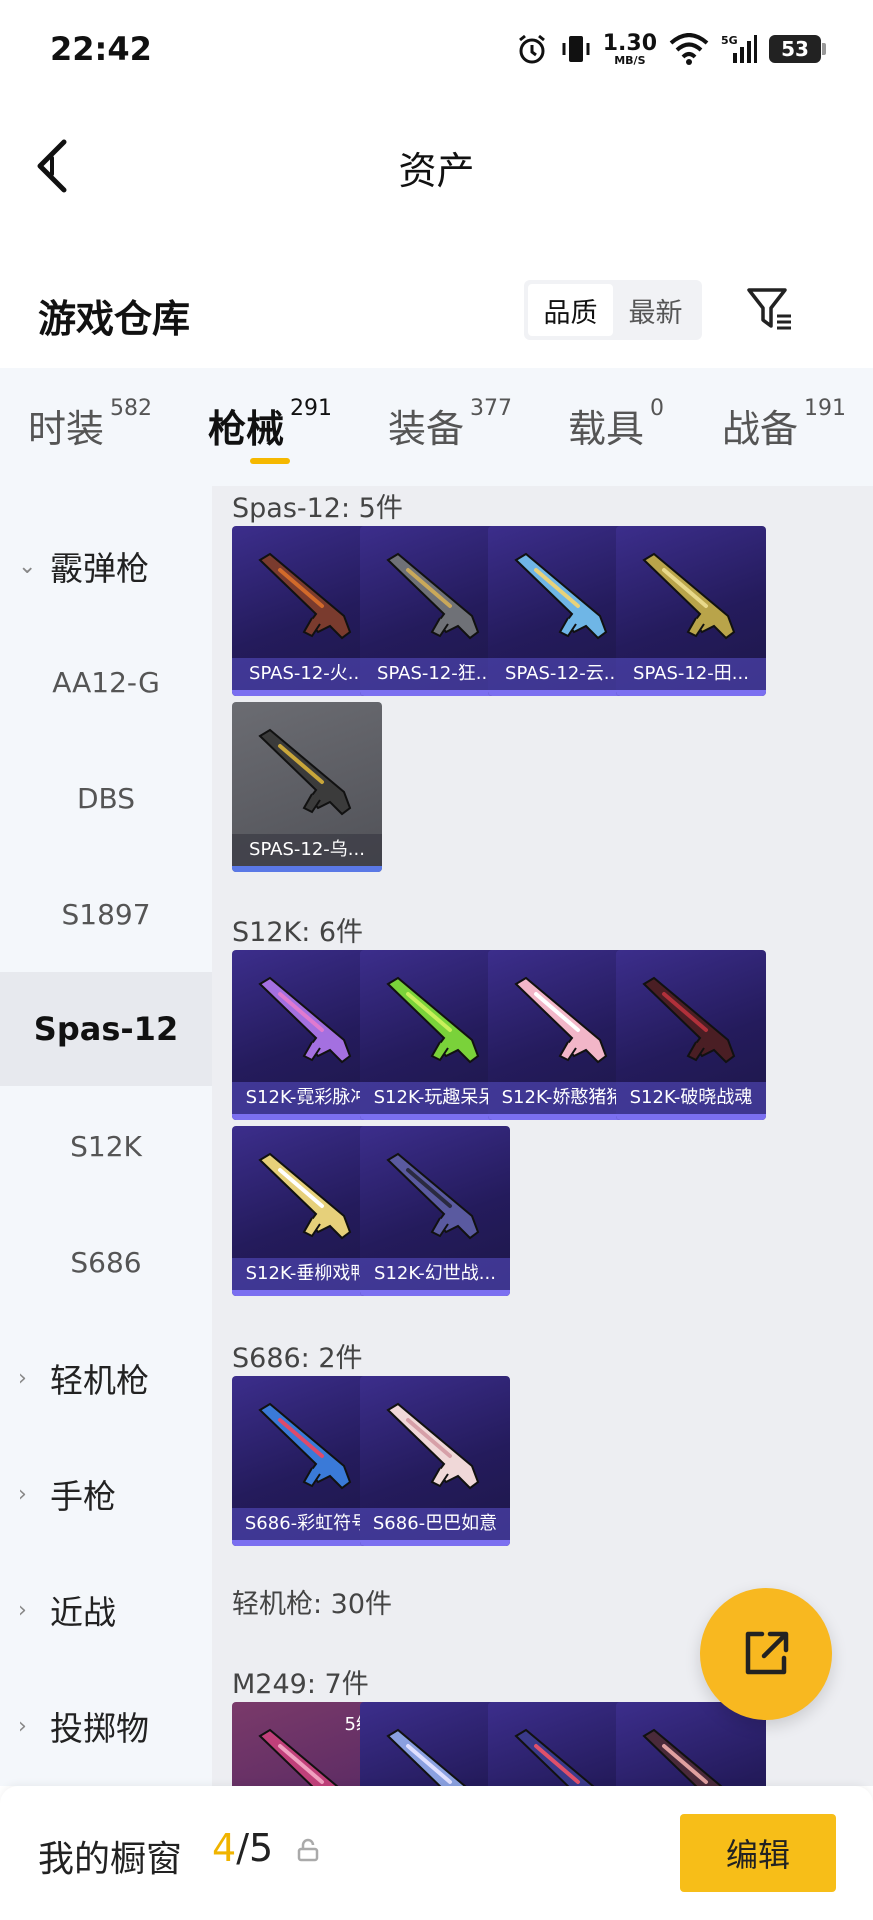  What do you see at coordinates (106, 682) in the screenshot?
I see `sidebar-item-aa12g: AA12-G` at bounding box center [106, 682].